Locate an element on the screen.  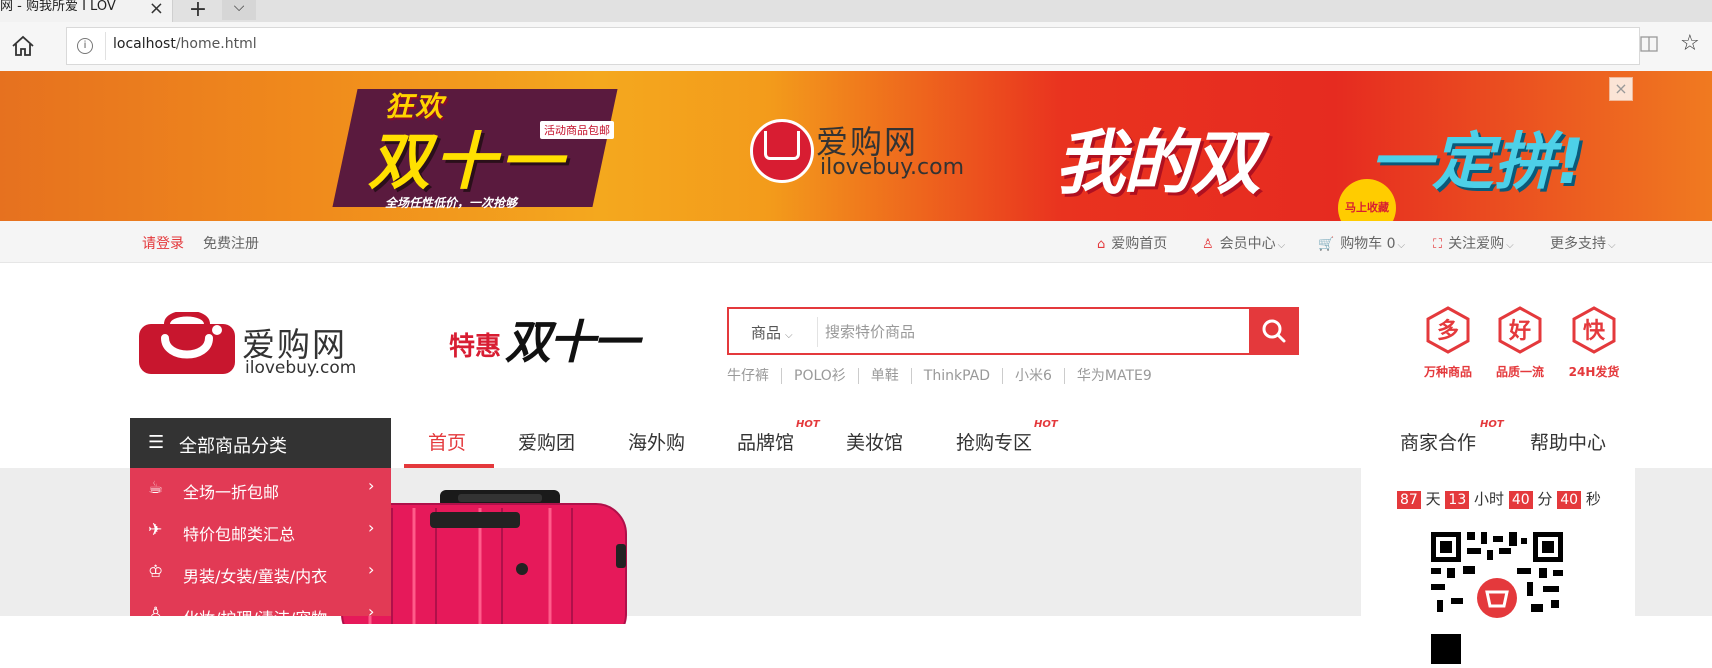
search-box: 商品 ⌵ is located at coordinates (1013, 331).